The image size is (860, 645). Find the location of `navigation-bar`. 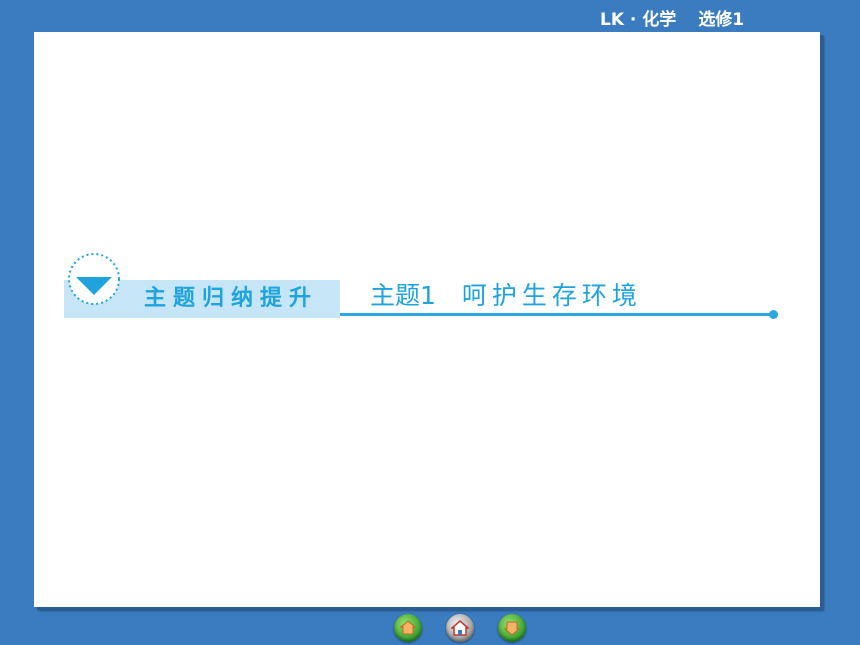

navigation-bar is located at coordinates (460, 628).